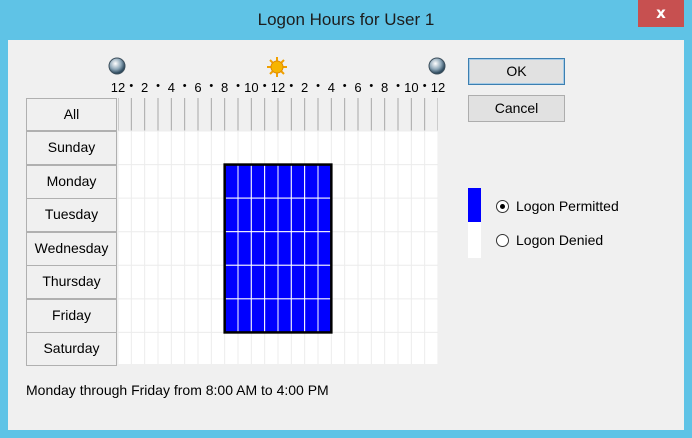 This screenshot has height=438, width=692. I want to click on title-bar: Logon Hours for User 1 x, so click(346, 20).